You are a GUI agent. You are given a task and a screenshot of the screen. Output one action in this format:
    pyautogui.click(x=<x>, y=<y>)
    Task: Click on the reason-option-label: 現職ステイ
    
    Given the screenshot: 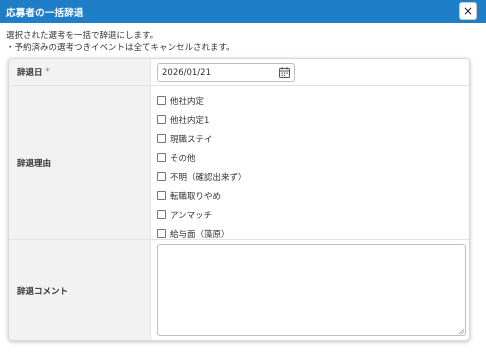 What is the action you would take?
    pyautogui.click(x=191, y=139)
    